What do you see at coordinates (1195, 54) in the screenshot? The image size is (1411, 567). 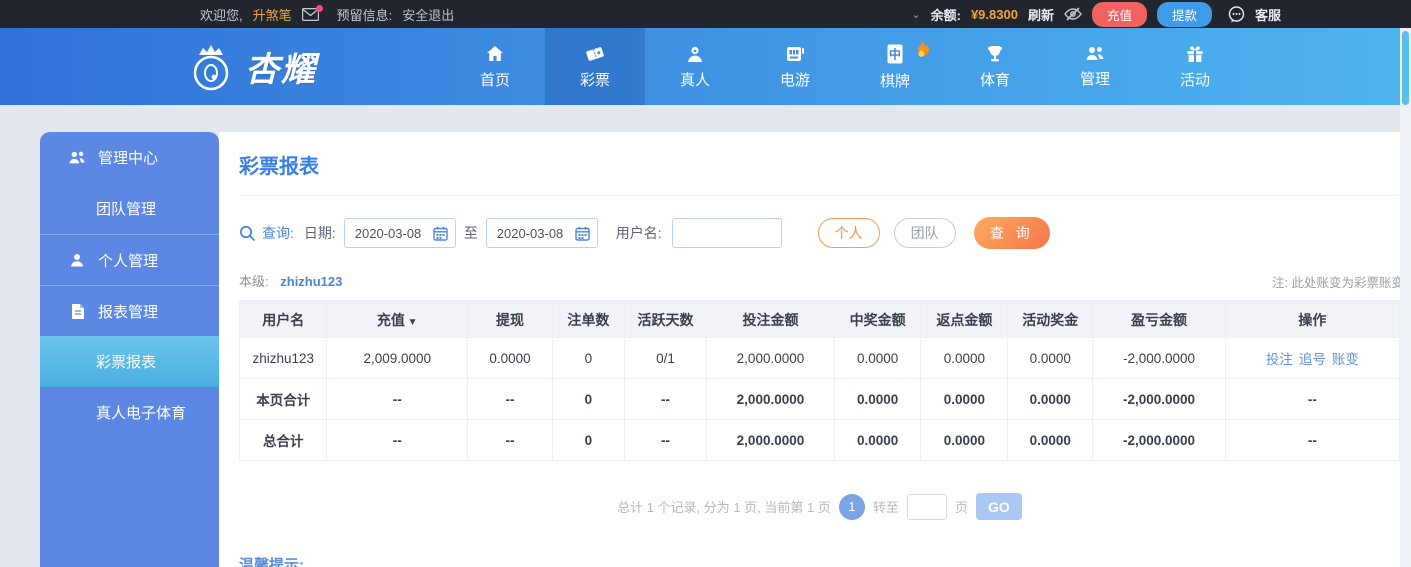 I see `gift-icon` at bounding box center [1195, 54].